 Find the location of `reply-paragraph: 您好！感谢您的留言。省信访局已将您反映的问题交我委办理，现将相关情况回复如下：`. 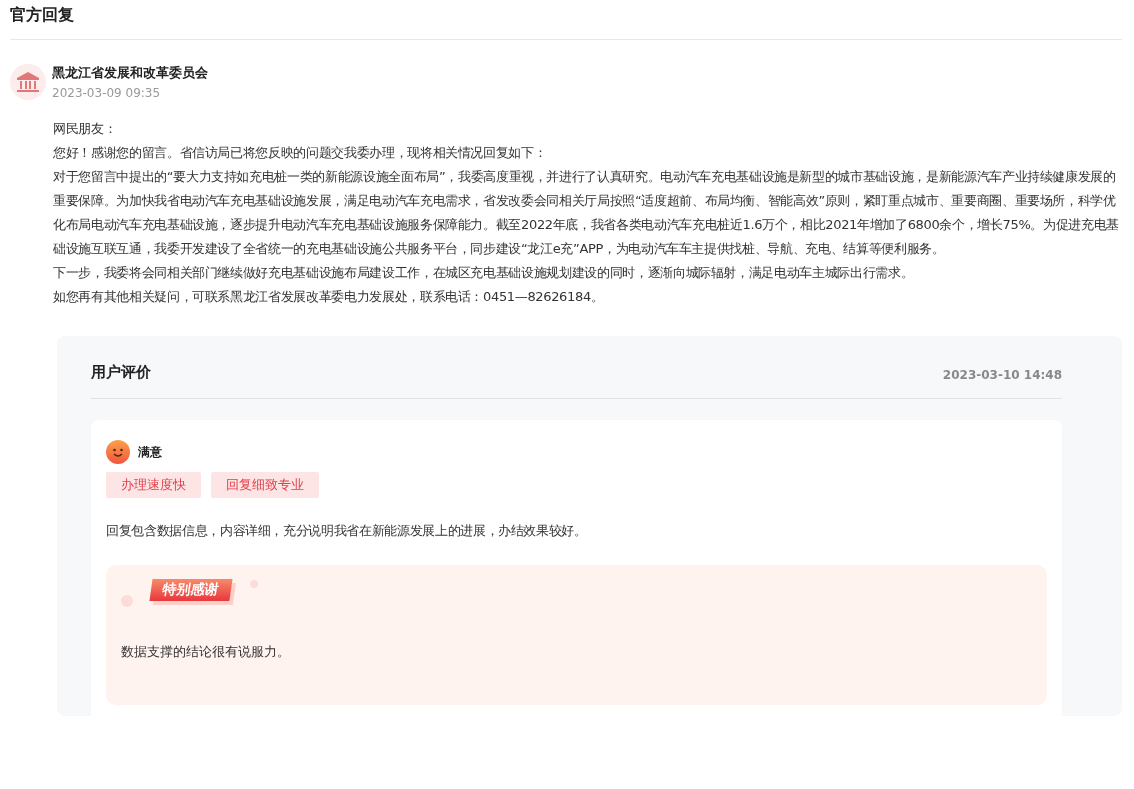

reply-paragraph: 您好！感谢您的留言。省信访局已将您反映的问题交我委办理，现将相关情况回复如下： is located at coordinates (300, 153).